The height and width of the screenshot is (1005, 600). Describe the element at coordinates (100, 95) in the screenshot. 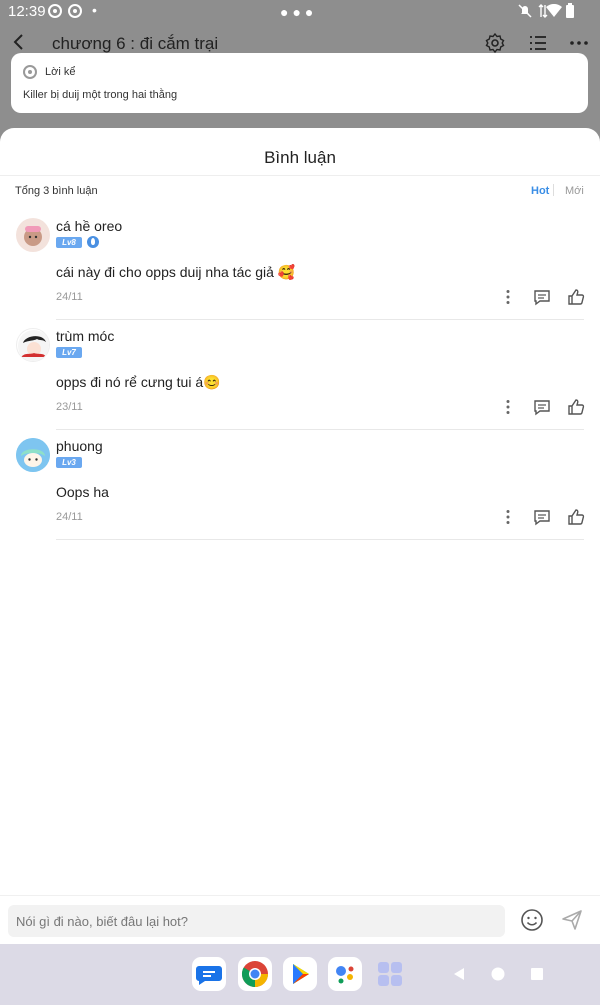

I see `narration-text: Killer bị duij một trong hai thằng` at that location.